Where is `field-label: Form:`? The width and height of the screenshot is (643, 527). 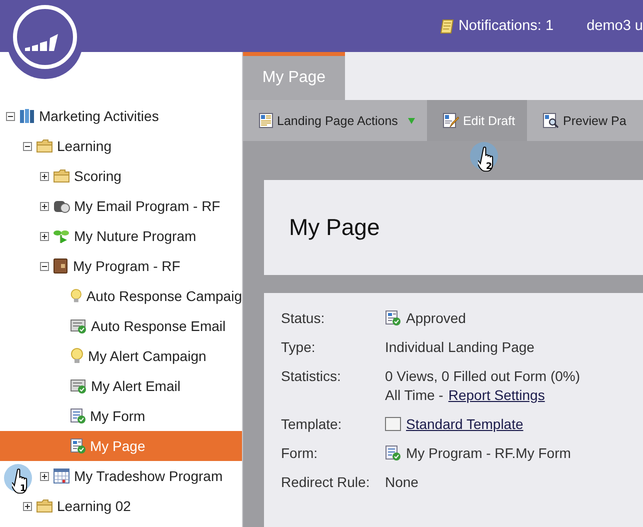 field-label: Form: is located at coordinates (300, 453).